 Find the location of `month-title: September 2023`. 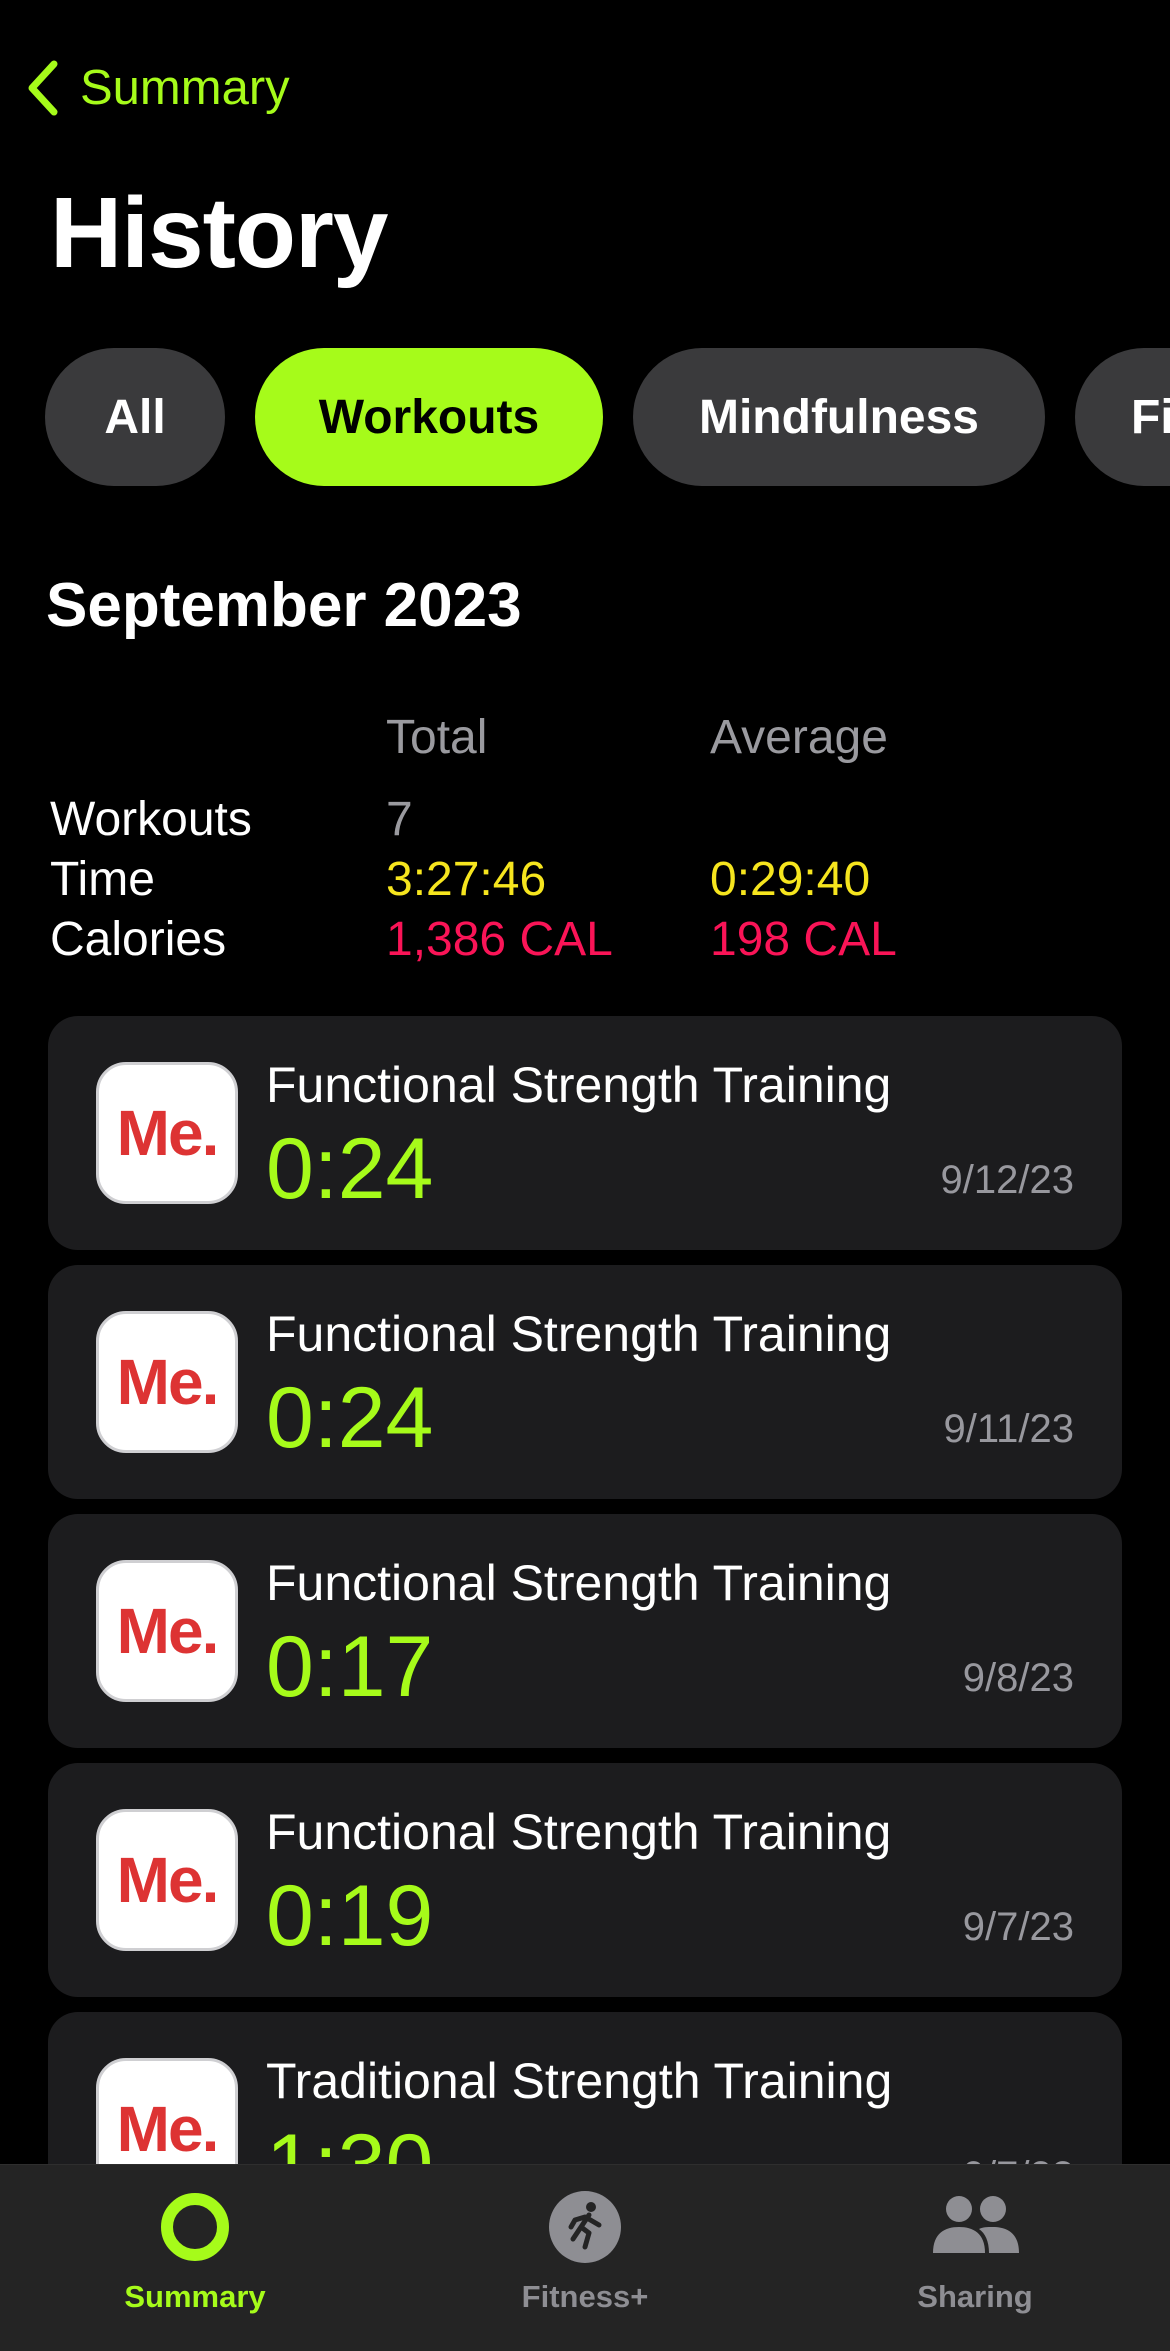

month-title: September 2023 is located at coordinates (284, 605).